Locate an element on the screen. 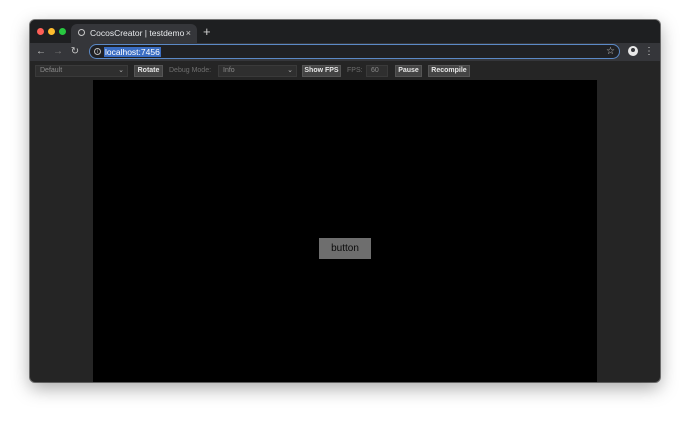  navigation-bar: ← → ↻ i localhost:7456 ☆ ⋮ is located at coordinates (345, 52).